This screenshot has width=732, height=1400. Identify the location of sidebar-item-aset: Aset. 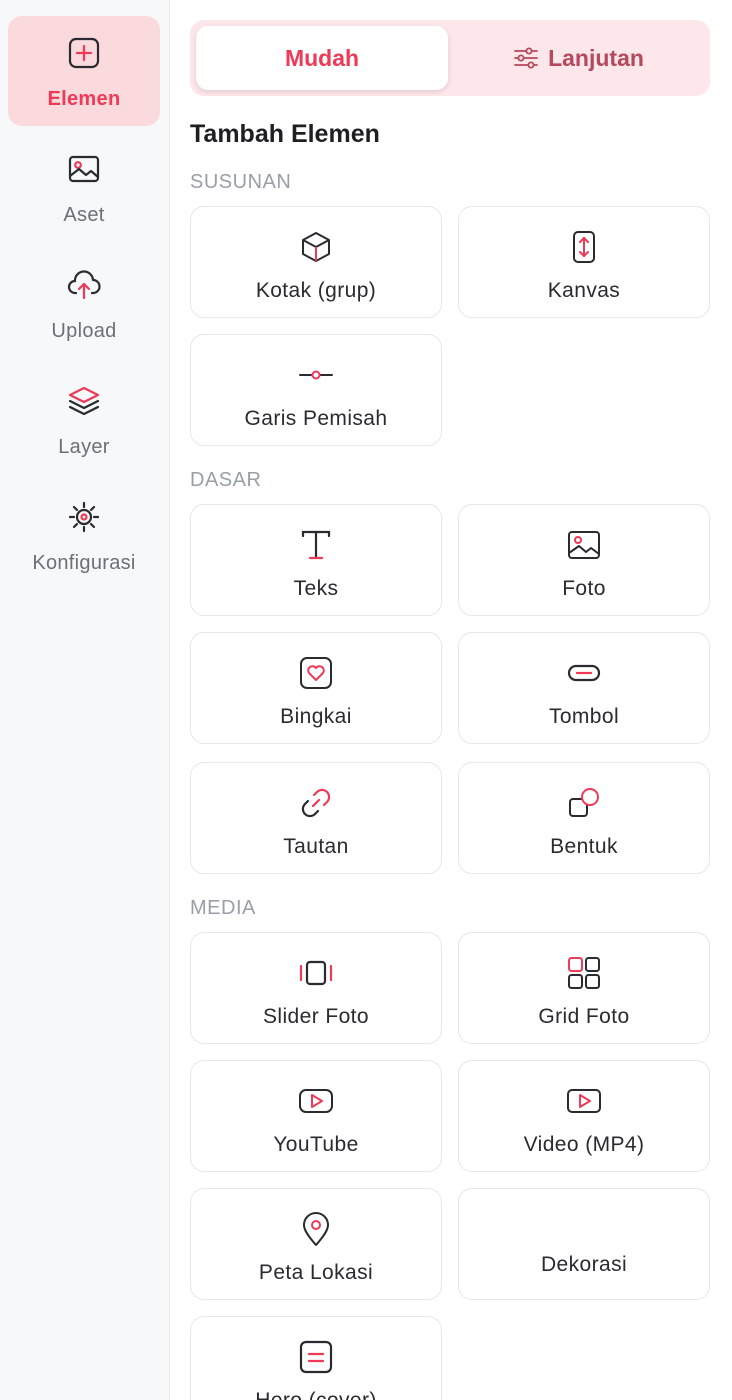
(84, 187).